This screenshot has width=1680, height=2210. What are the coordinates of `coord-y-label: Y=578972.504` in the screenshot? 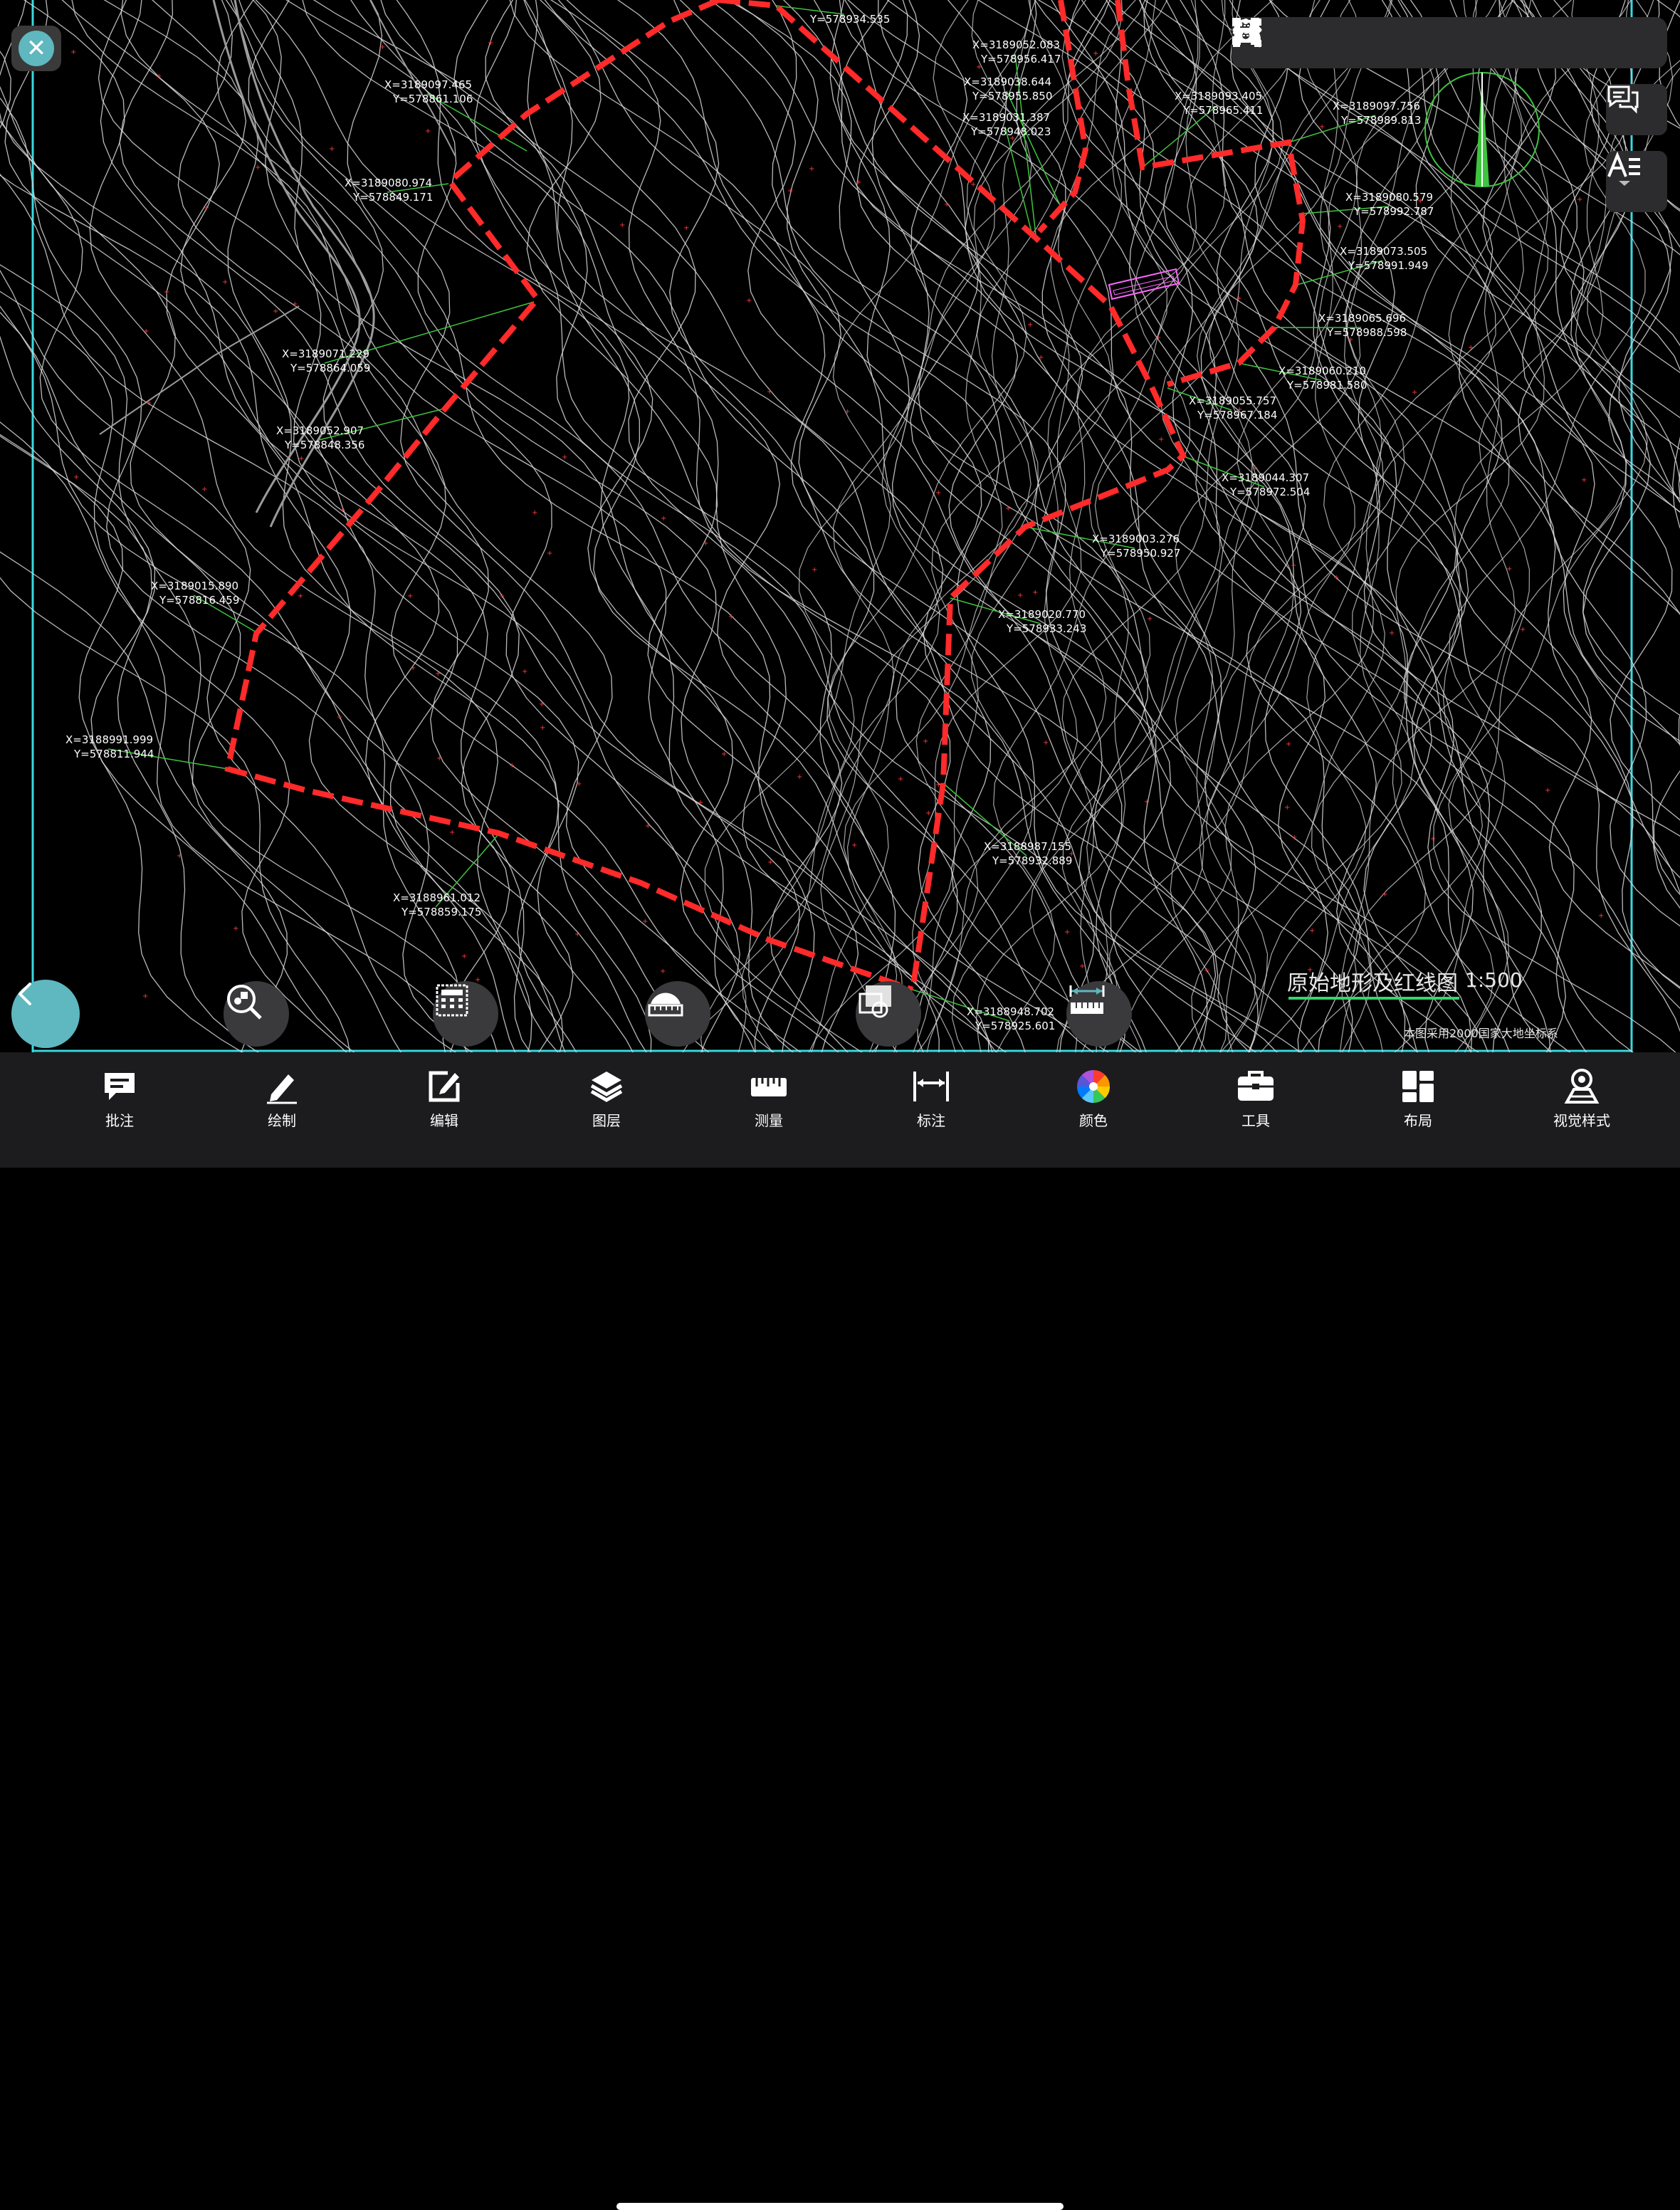 It's located at (1269, 492).